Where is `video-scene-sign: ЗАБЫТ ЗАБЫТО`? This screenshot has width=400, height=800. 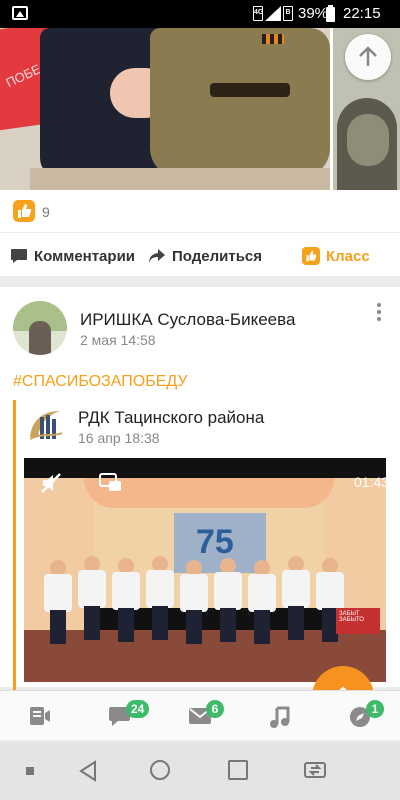 video-scene-sign: ЗАБЫТ ЗАБЫТО is located at coordinates (358, 621).